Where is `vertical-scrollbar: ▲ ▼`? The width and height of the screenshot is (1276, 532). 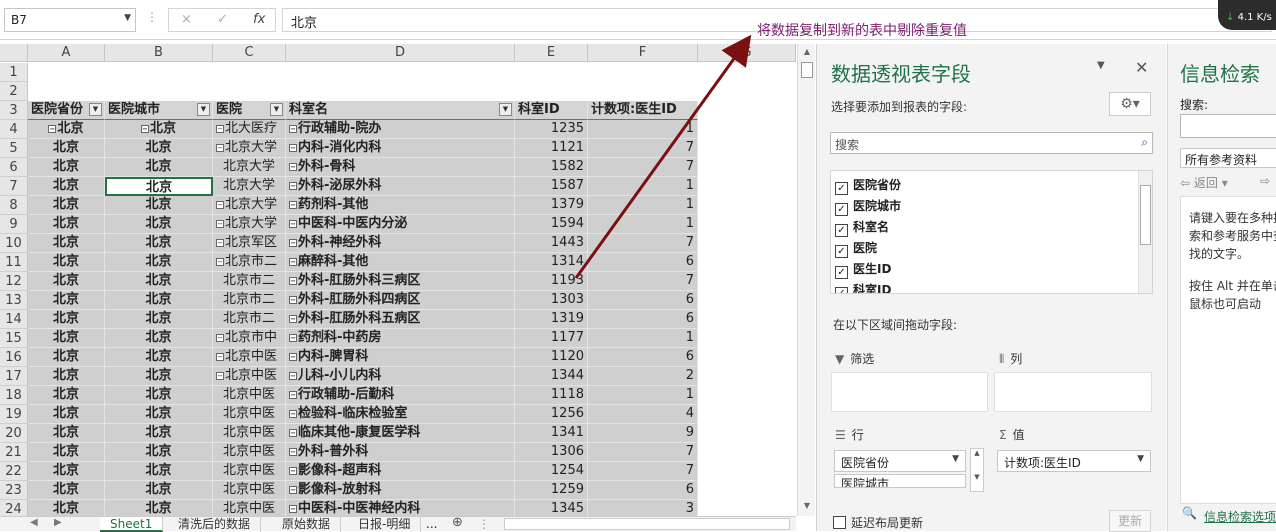 vertical-scrollbar: ▲ ▼ is located at coordinates (806, 280).